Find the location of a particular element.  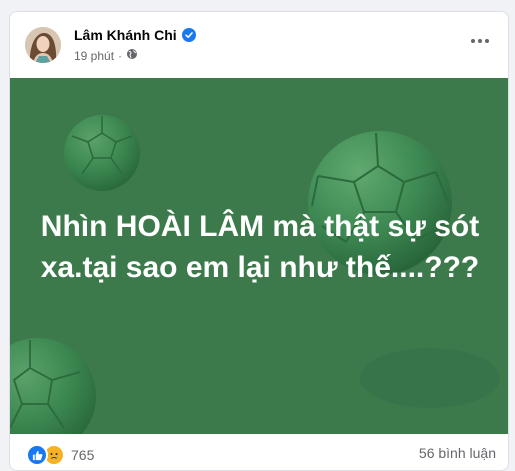

verified-badge-icon is located at coordinates (188, 35).